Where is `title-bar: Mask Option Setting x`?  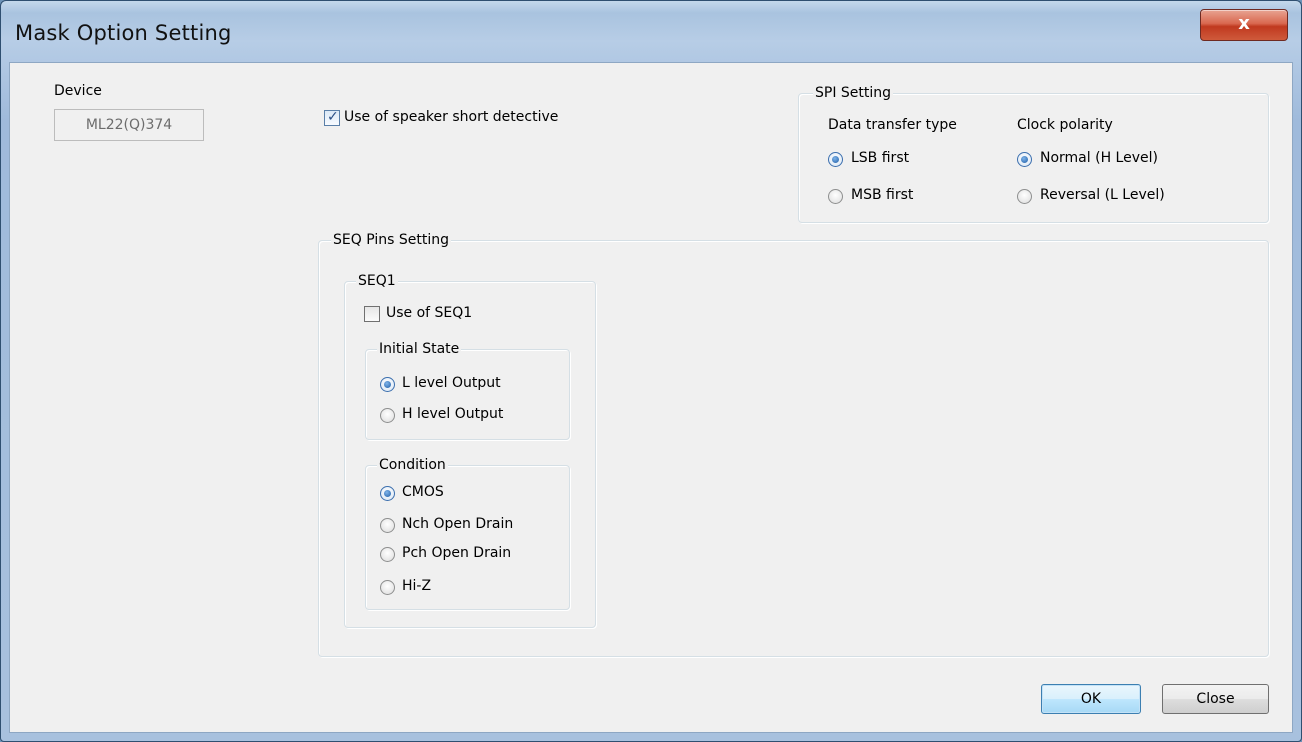
title-bar: Mask Option Setting x is located at coordinates (651, 32).